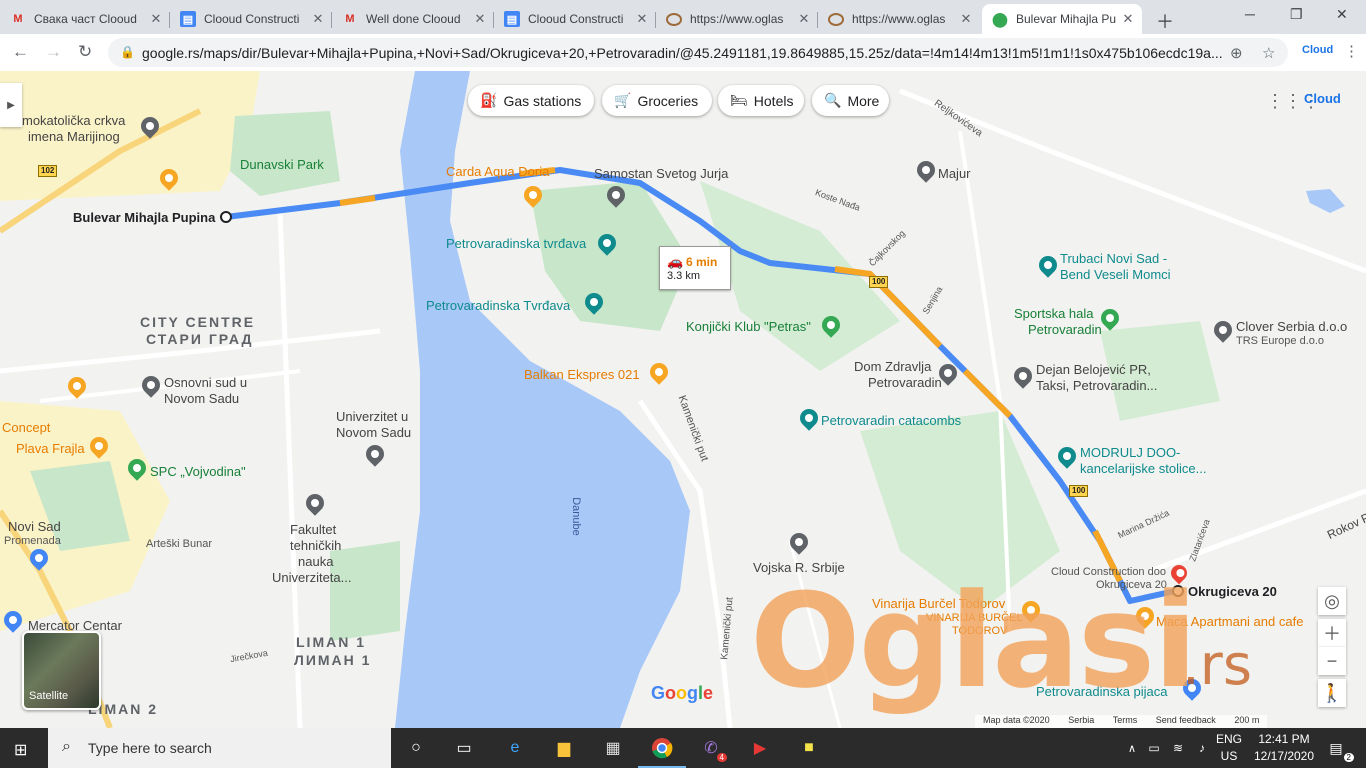  I want to click on browser-tab-3: M Well done Clooud ✕, so click(413, 19).